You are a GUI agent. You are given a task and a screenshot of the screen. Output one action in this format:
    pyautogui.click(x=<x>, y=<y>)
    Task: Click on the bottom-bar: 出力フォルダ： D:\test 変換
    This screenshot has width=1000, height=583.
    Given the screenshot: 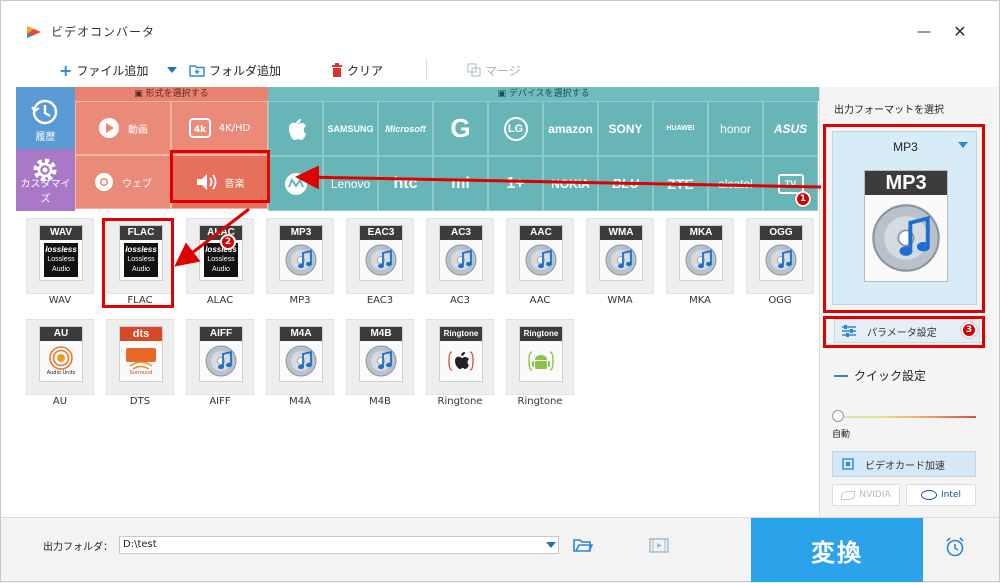 What is the action you would take?
    pyautogui.click(x=500, y=549)
    